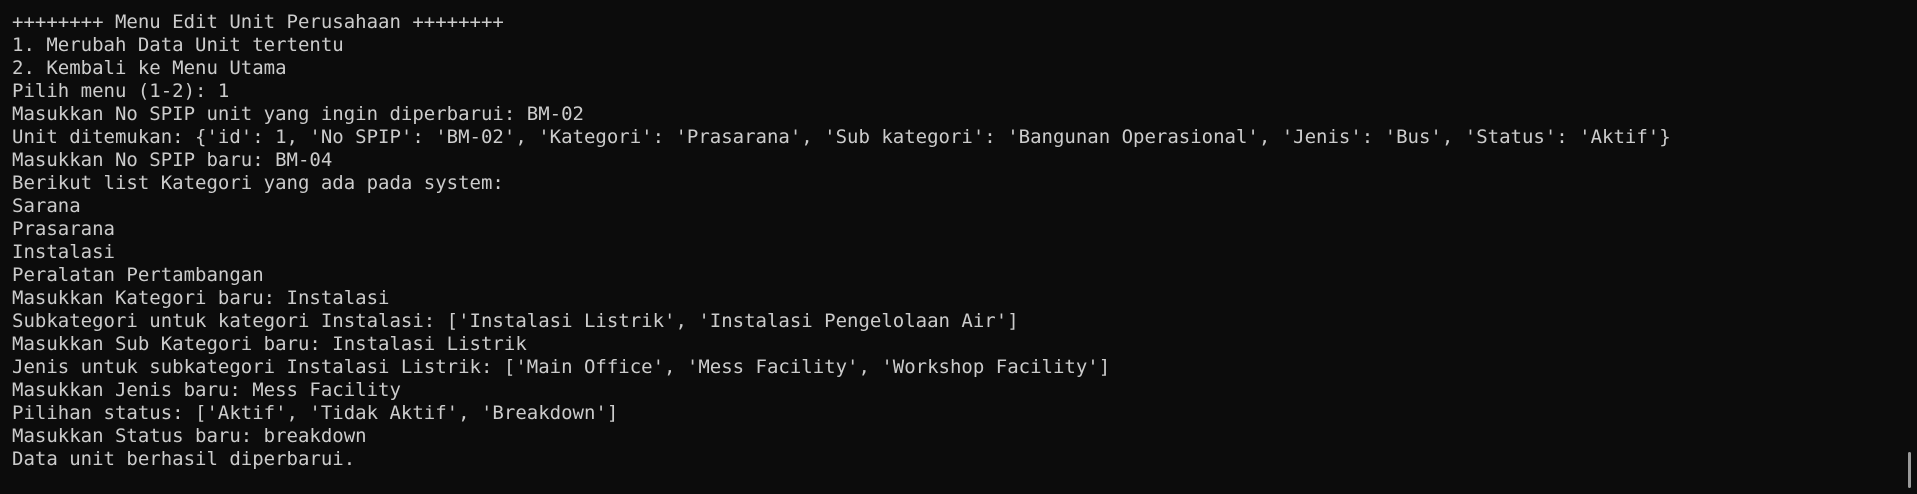 The height and width of the screenshot is (494, 1917). What do you see at coordinates (189, 436) in the screenshot?
I see `new-status-line: Masukkan Status baru: breakdown` at bounding box center [189, 436].